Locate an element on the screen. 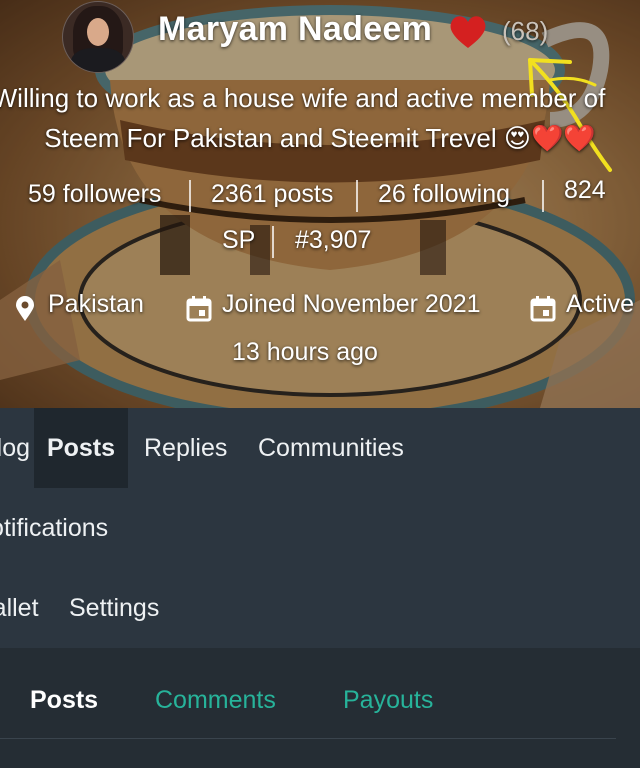 Image resolution: width=640 pixels, height=768 pixels. joined-date: Joined November 2021 is located at coordinates (351, 304).